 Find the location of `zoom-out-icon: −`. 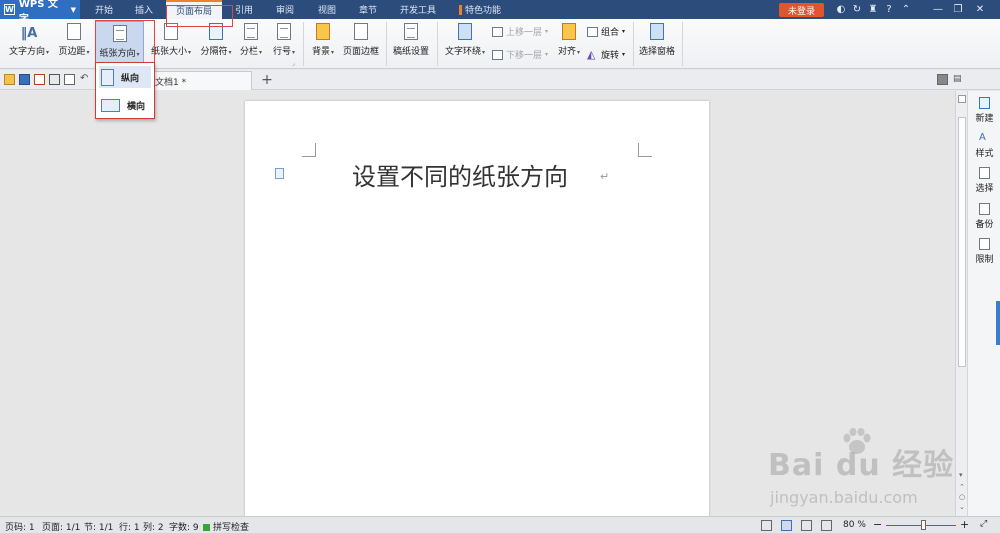

zoom-out-icon: − is located at coordinates (877, 524).